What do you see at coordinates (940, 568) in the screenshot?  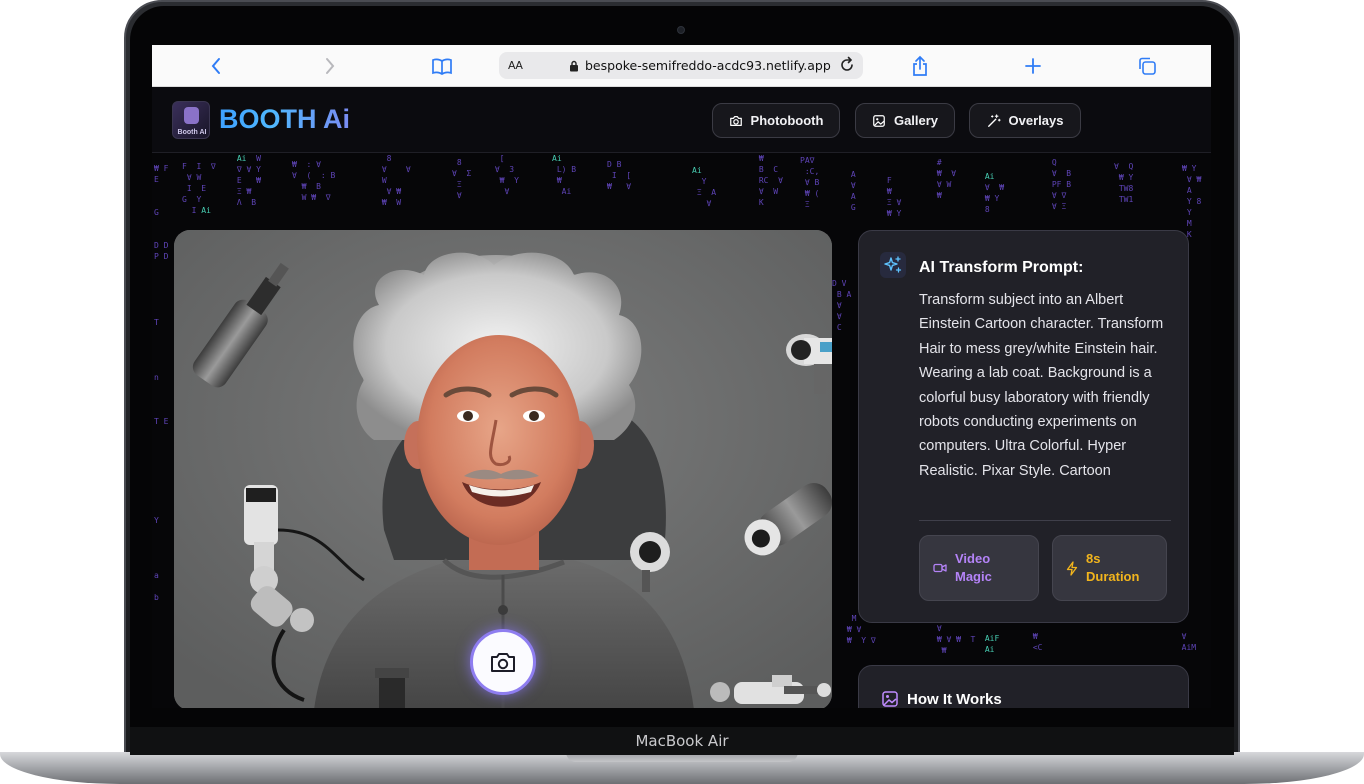 I see `video-icon` at bounding box center [940, 568].